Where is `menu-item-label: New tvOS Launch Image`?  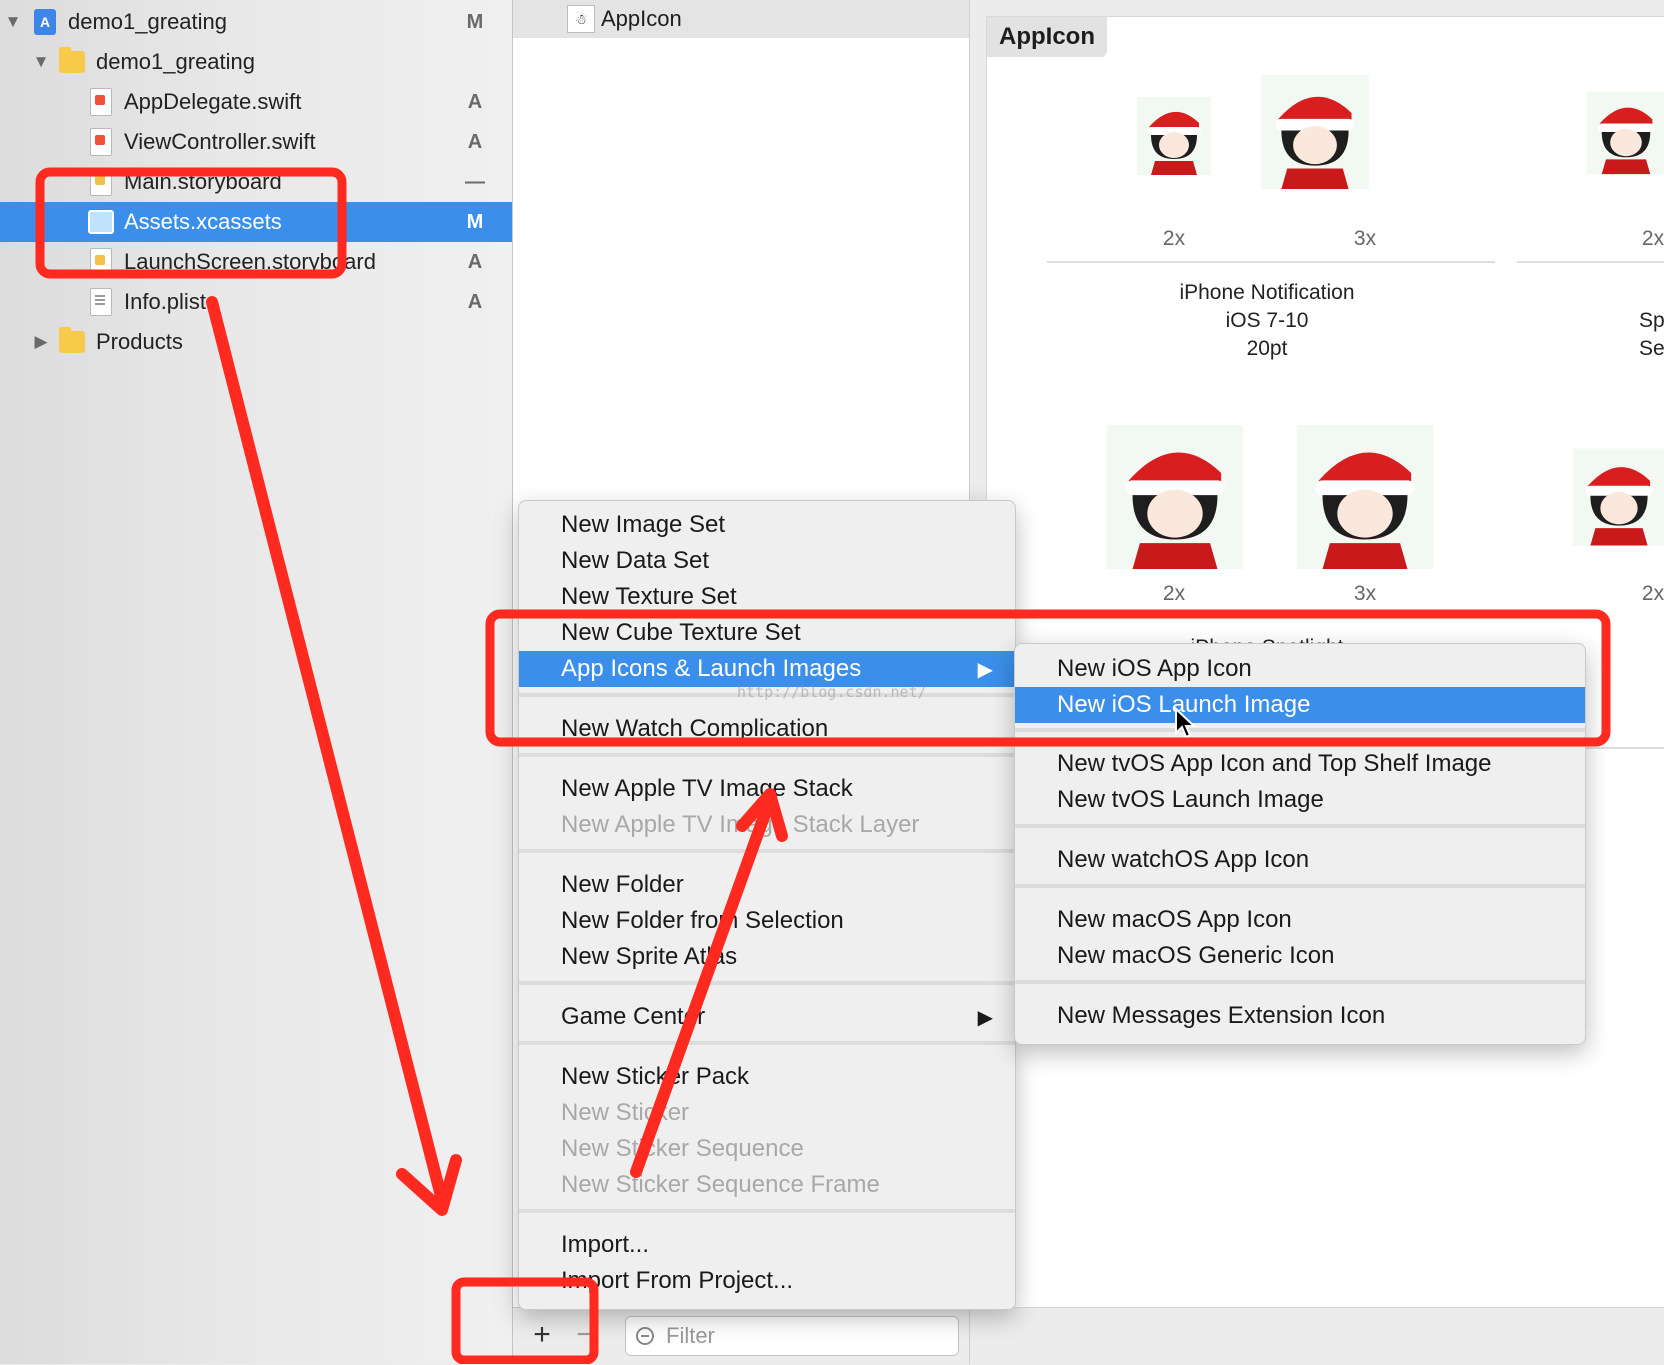 menu-item-label: New tvOS Launch Image is located at coordinates (1190, 799).